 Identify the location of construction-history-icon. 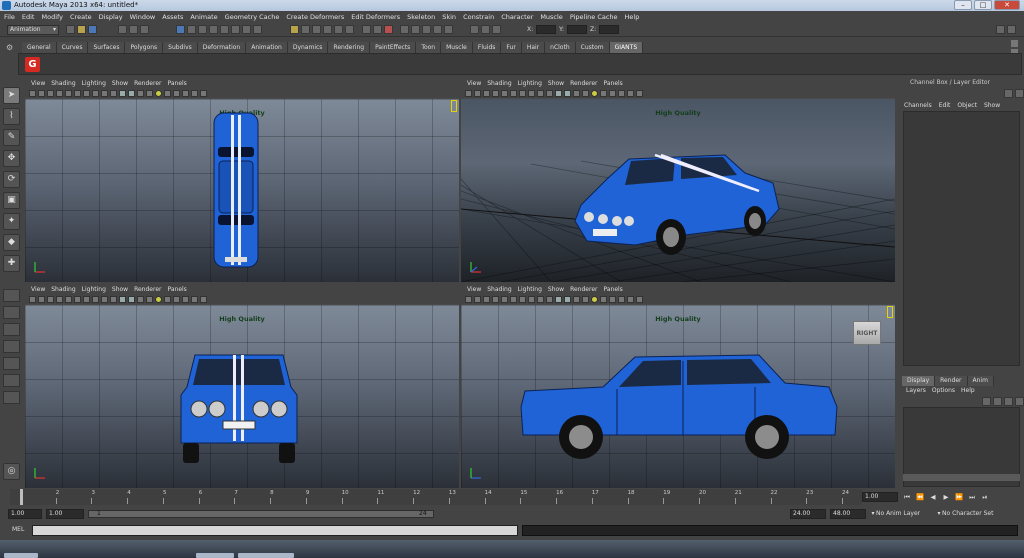
(388, 29).